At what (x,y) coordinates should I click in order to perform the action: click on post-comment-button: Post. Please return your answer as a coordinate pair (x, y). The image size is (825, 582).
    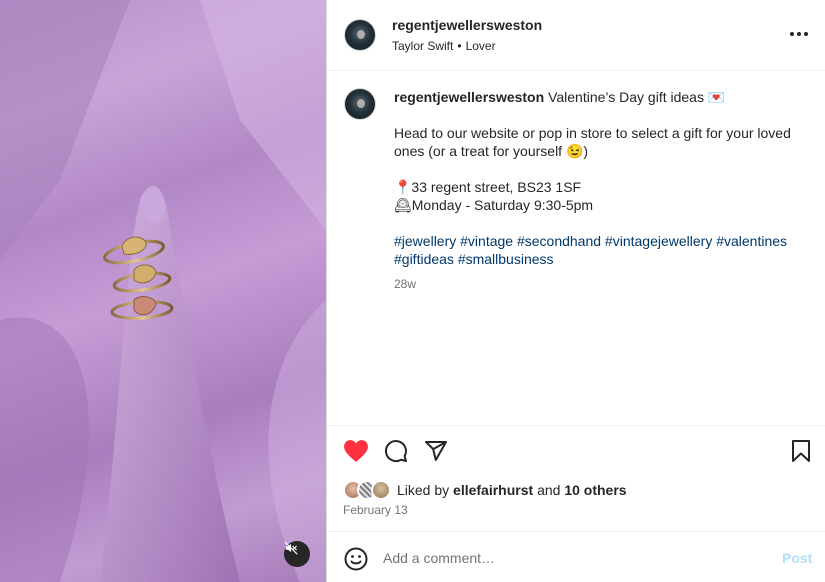
    Looking at the image, I should click on (797, 558).